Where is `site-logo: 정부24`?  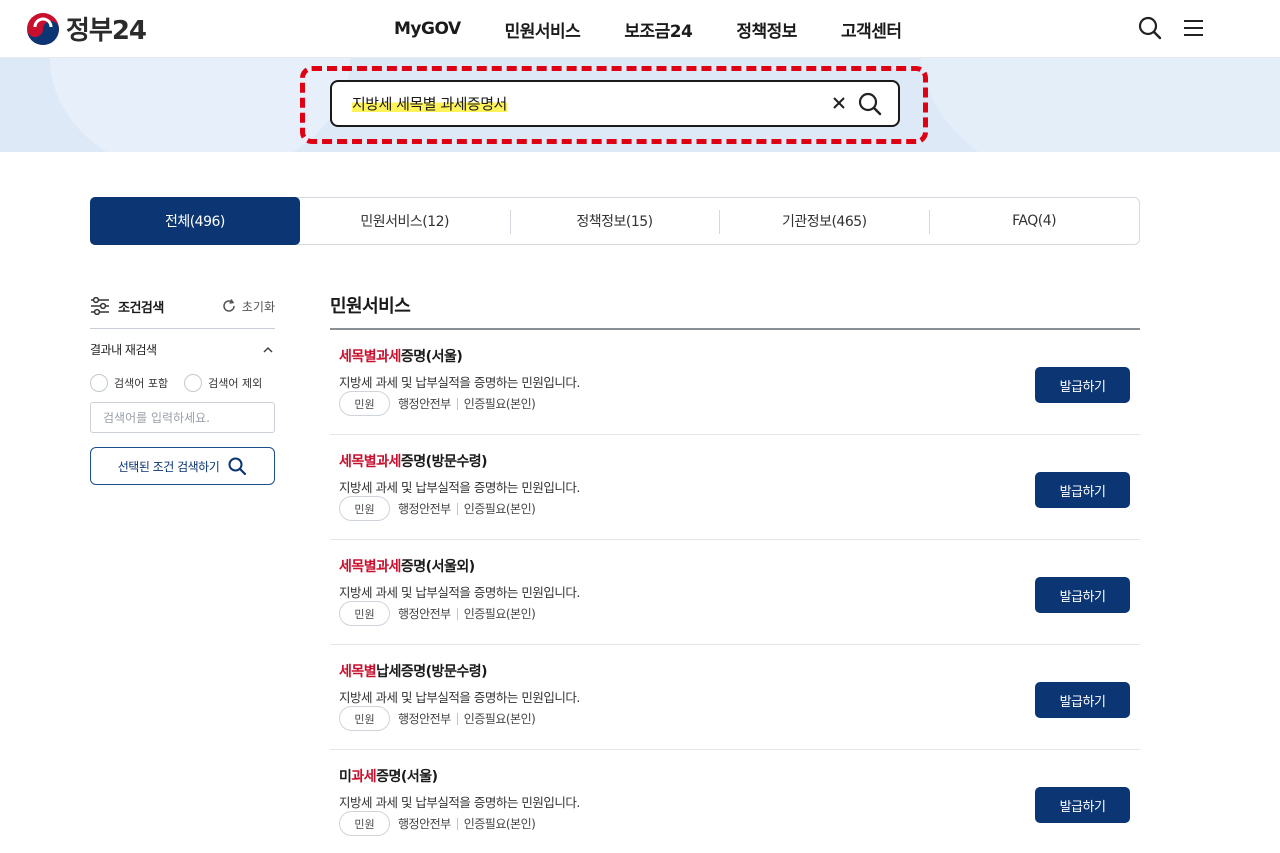
site-logo: 정부24 is located at coordinates (86, 28).